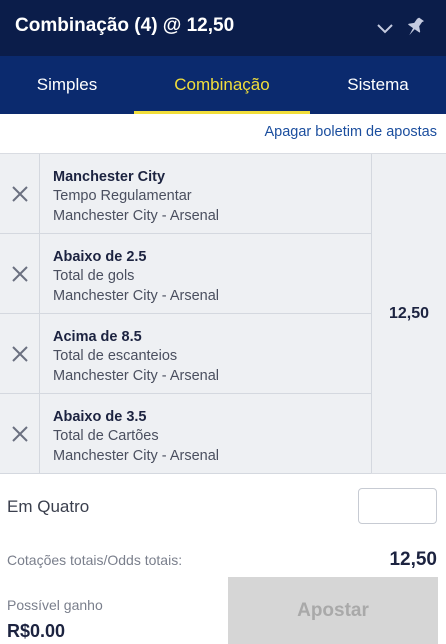  Describe the element at coordinates (378, 85) in the screenshot. I see `tab-sistema: Sistema` at that location.